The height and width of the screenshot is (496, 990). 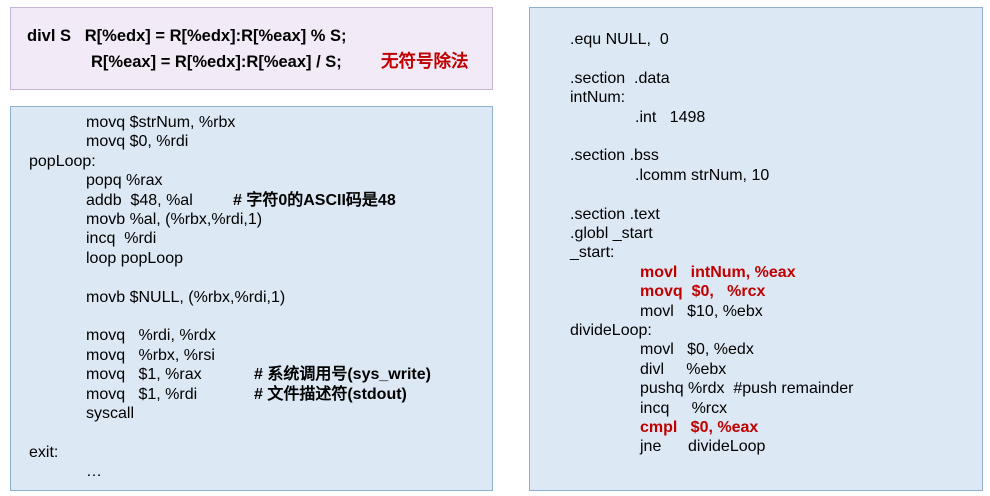 What do you see at coordinates (684, 408) in the screenshot?
I see `right-code-line: incq %rcx` at bounding box center [684, 408].